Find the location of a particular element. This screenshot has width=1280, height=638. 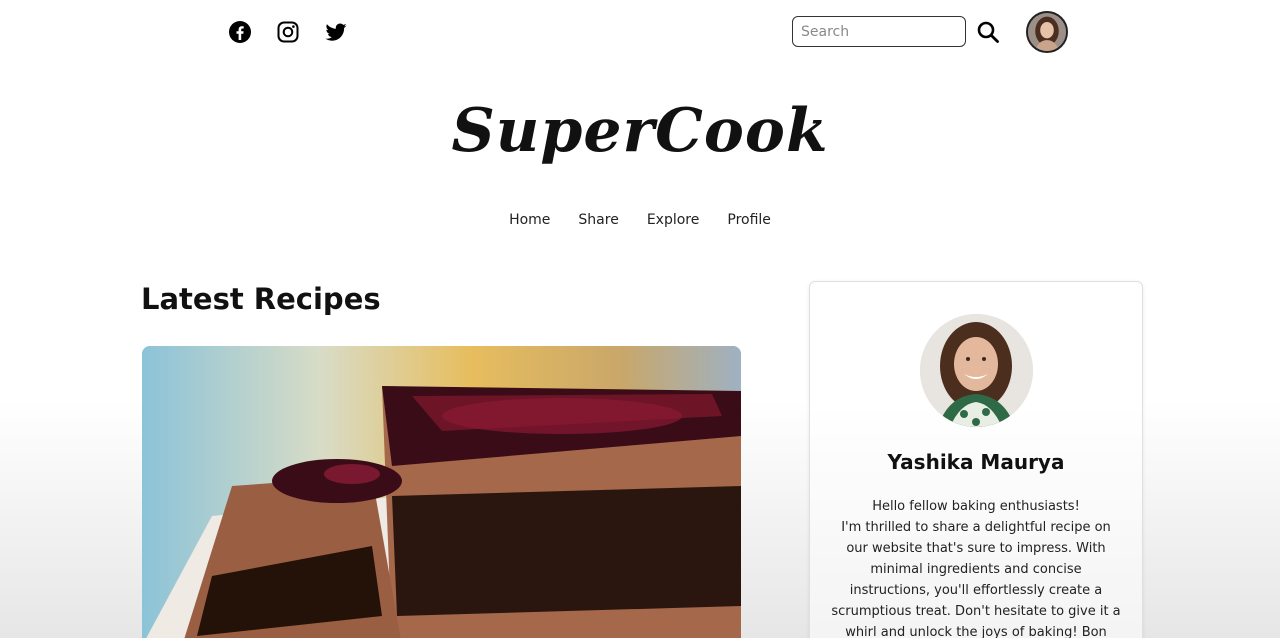

search-input is located at coordinates (879, 31).